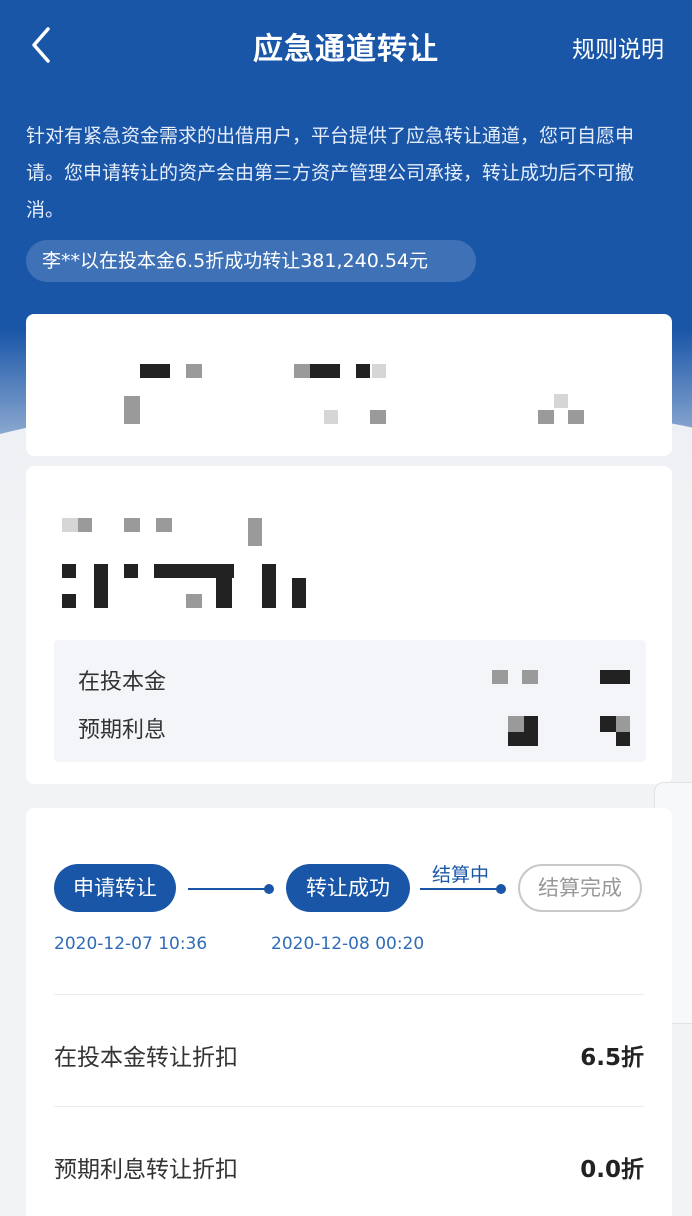 The width and height of the screenshot is (692, 1216). Describe the element at coordinates (131, 944) in the screenshot. I see `step-apply-time: 2020-12-07 10:36` at that location.